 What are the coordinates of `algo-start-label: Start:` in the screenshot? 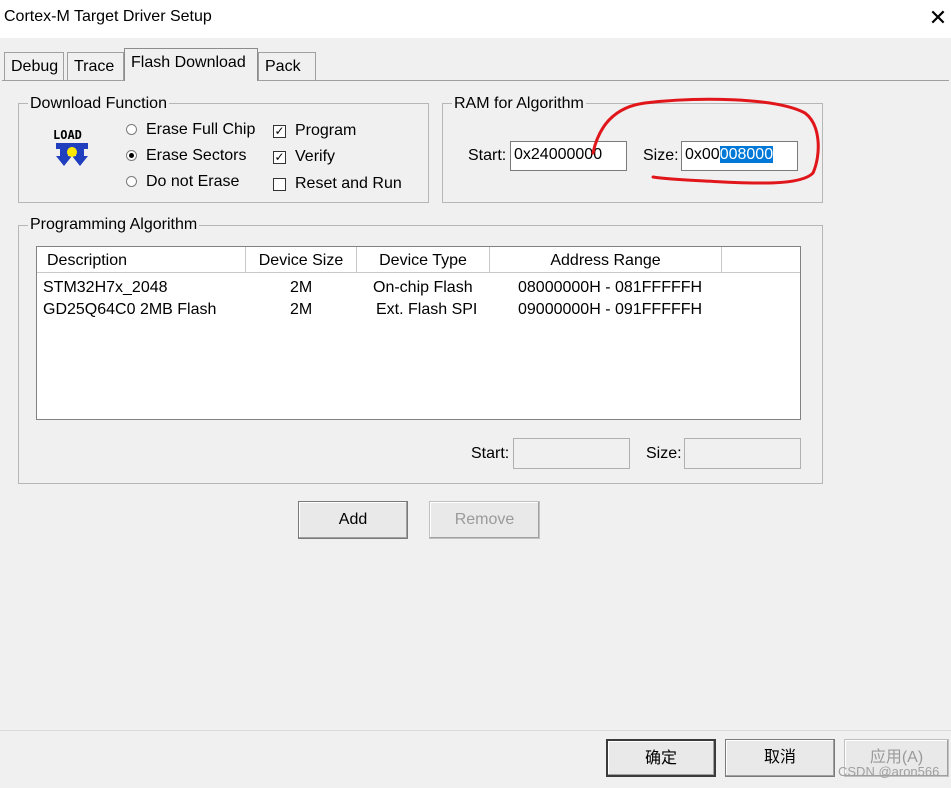 It's located at (490, 453).